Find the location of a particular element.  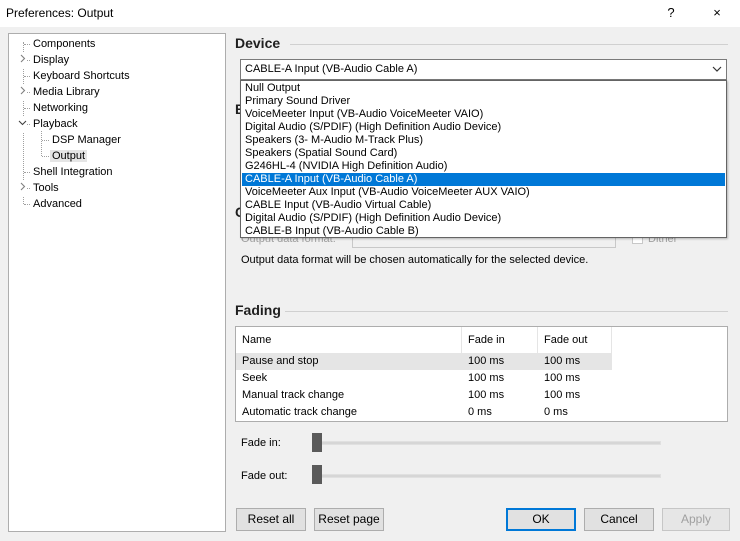

fade-in-slider-track is located at coordinates (488, 443).